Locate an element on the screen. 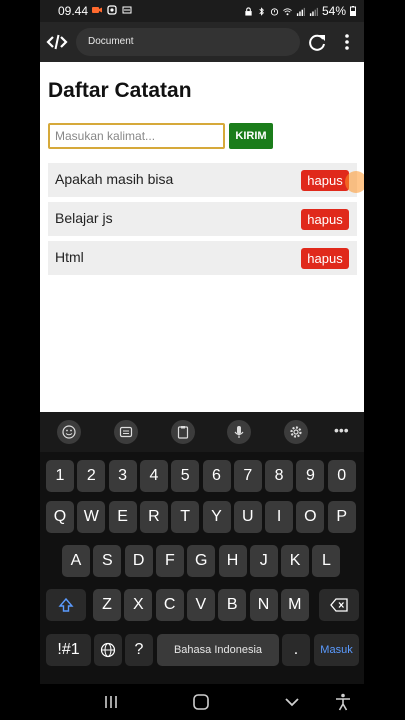 The height and width of the screenshot is (720, 405). key-j: J is located at coordinates (263, 561).